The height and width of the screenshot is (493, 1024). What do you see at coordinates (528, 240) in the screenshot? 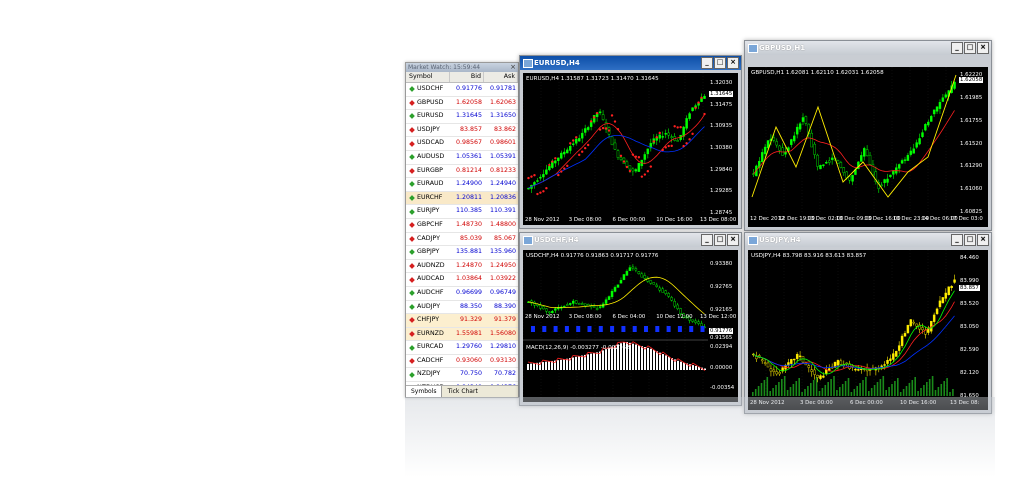
I see `chart-icon` at bounding box center [528, 240].